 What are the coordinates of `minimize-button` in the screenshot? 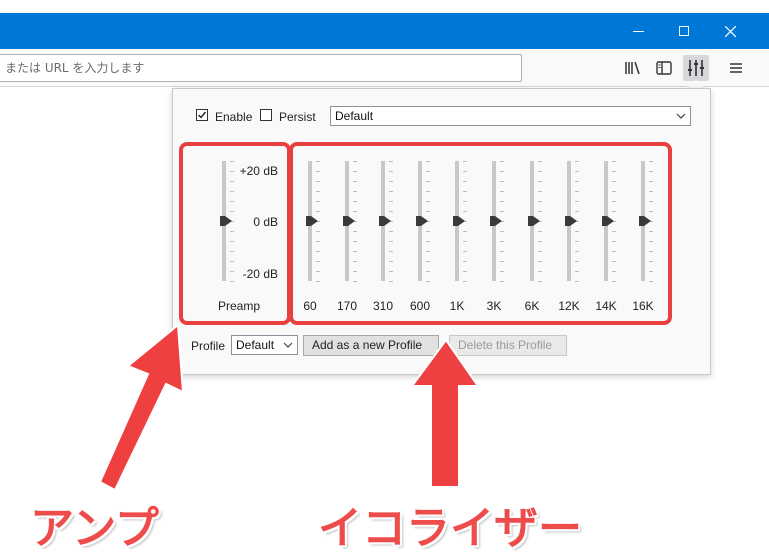 It's located at (639, 31).